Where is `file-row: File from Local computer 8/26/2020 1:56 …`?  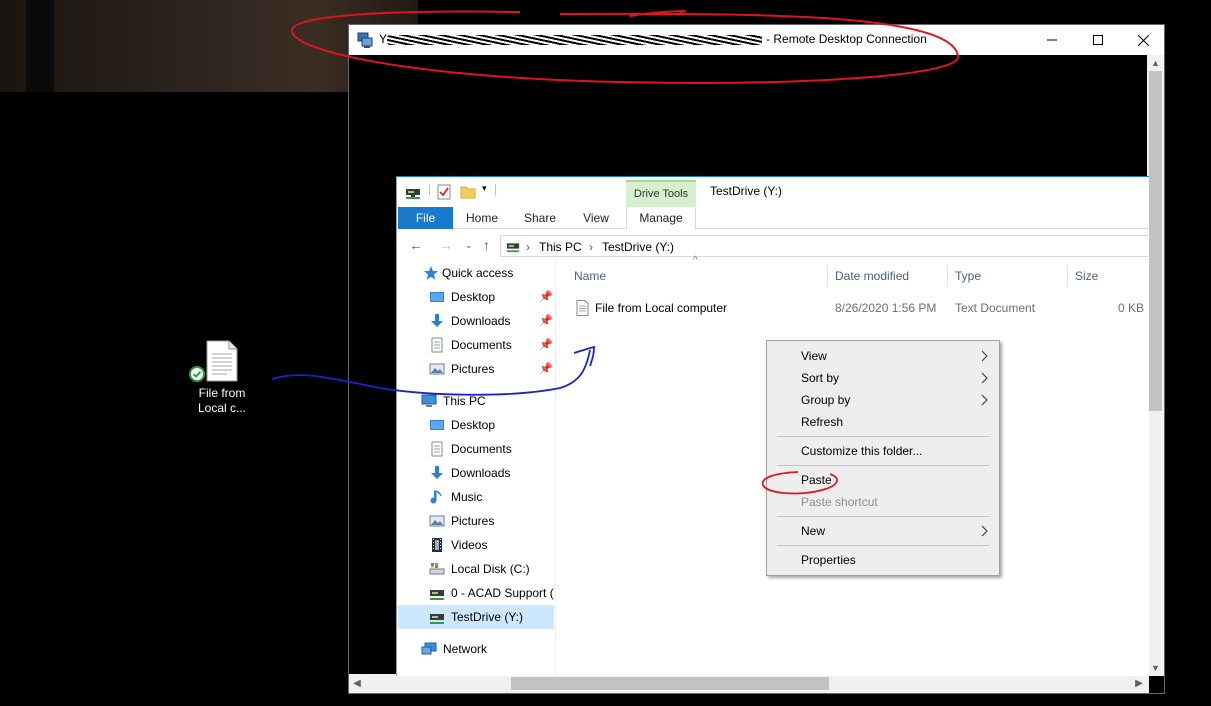 file-row: File from Local computer 8/26/2020 1:56 … is located at coordinates (853, 308).